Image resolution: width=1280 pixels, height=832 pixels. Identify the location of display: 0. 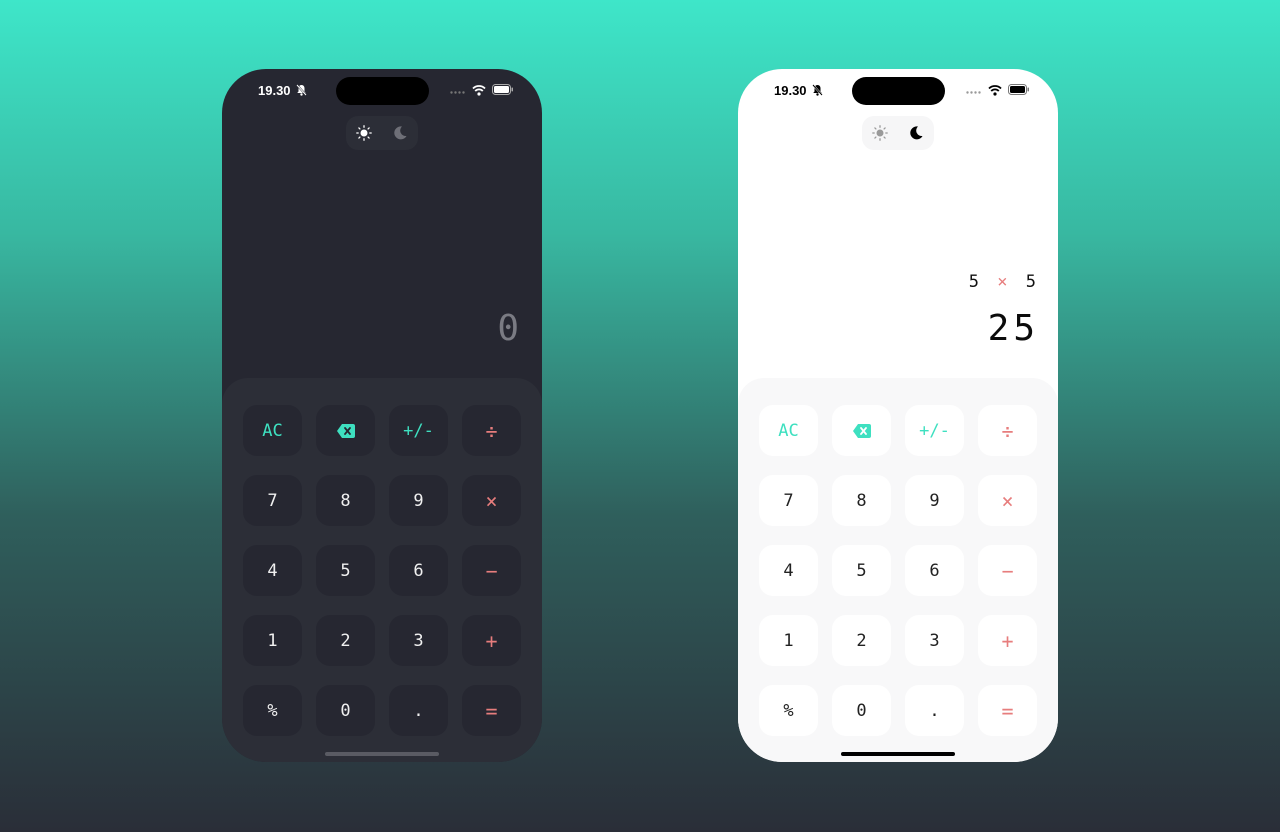
(382, 309).